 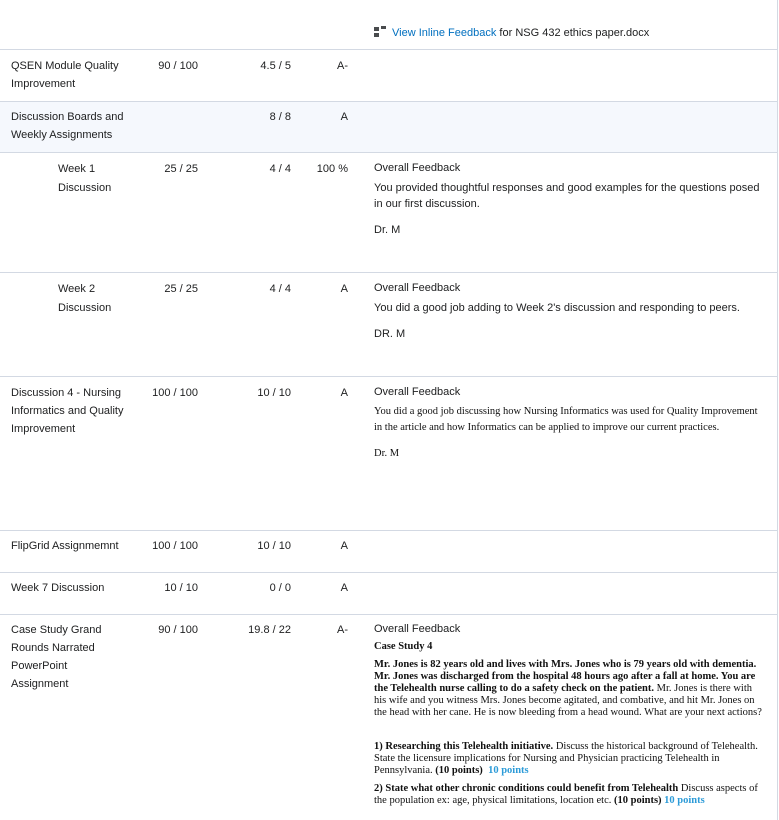 What do you see at coordinates (275, 66) in the screenshot?
I see `weighted-value: 4.5 / 5` at bounding box center [275, 66].